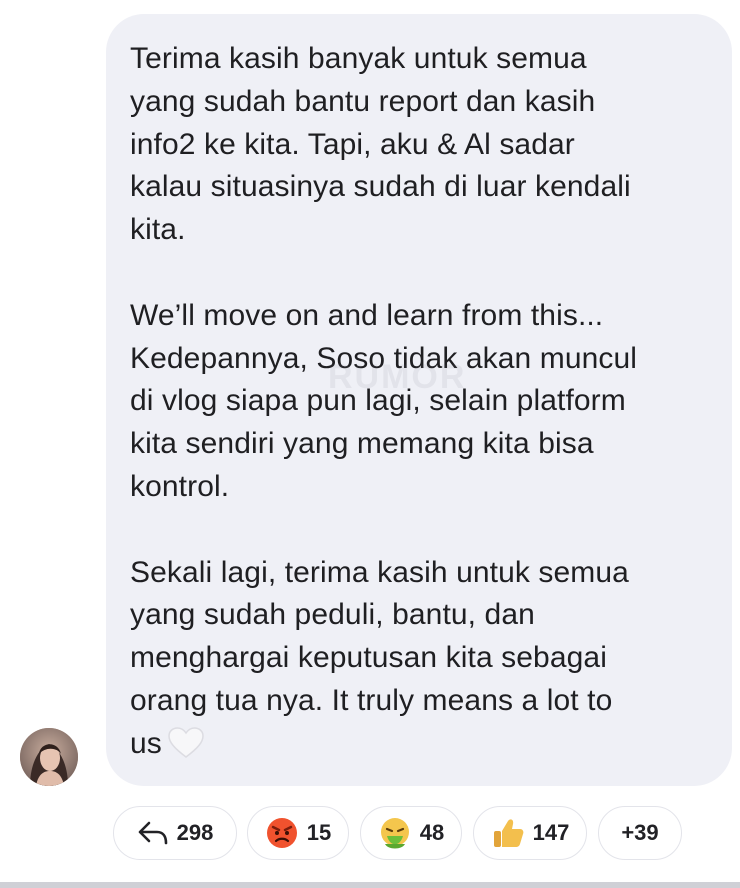  Describe the element at coordinates (319, 832) in the screenshot. I see `angry-count: 15` at that location.